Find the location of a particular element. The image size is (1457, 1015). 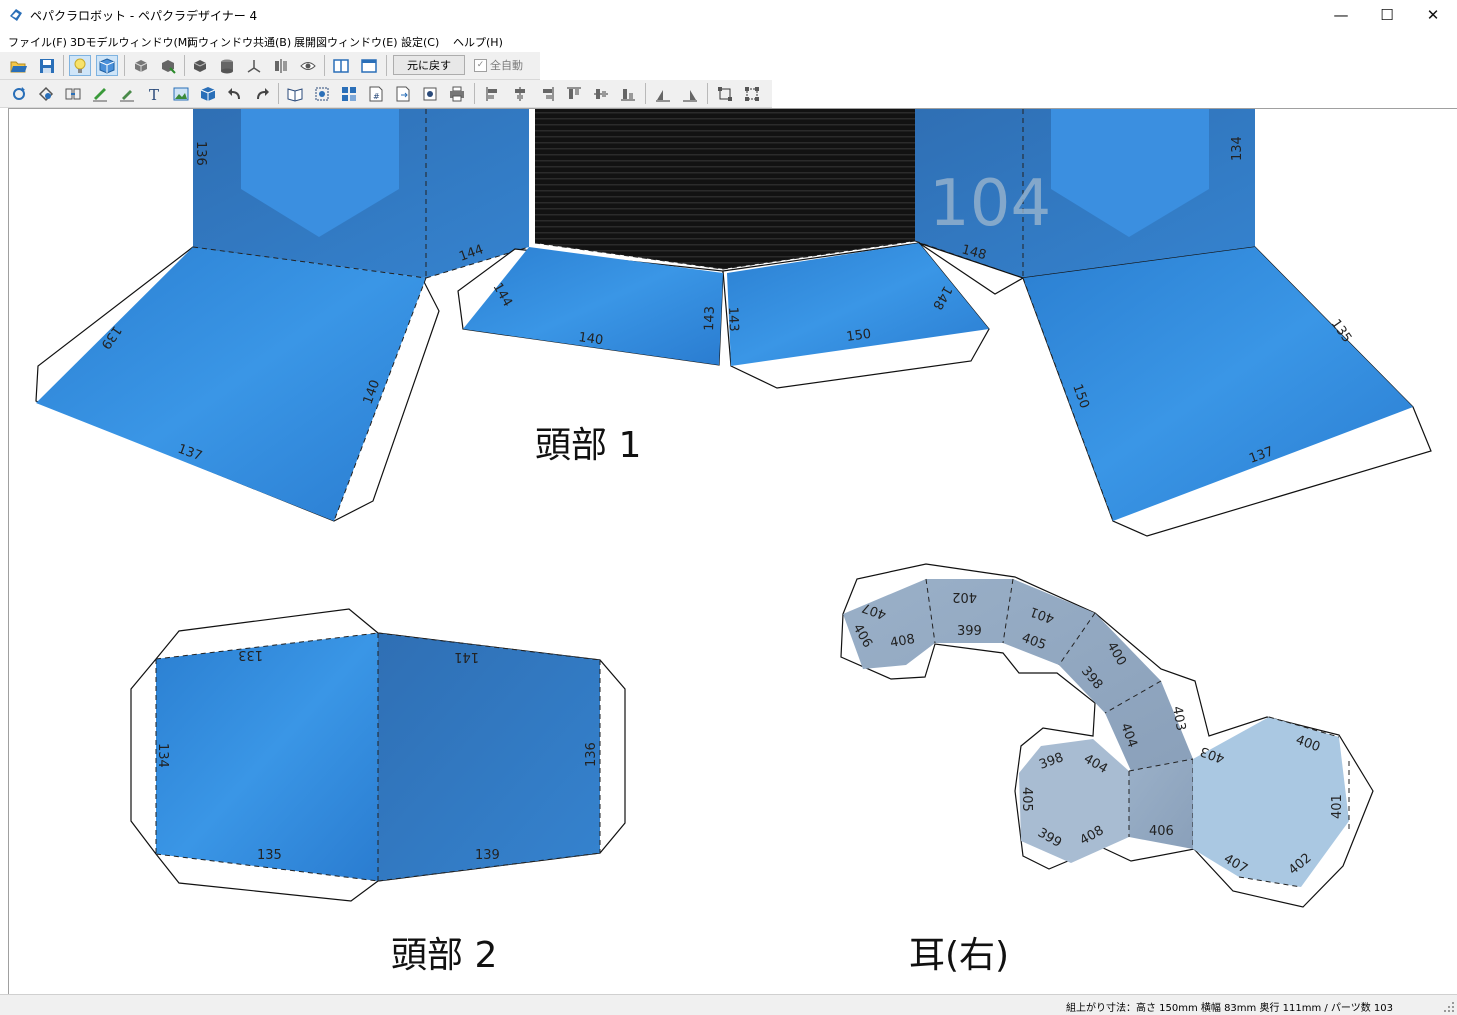

printer-icon is located at coordinates (457, 93).